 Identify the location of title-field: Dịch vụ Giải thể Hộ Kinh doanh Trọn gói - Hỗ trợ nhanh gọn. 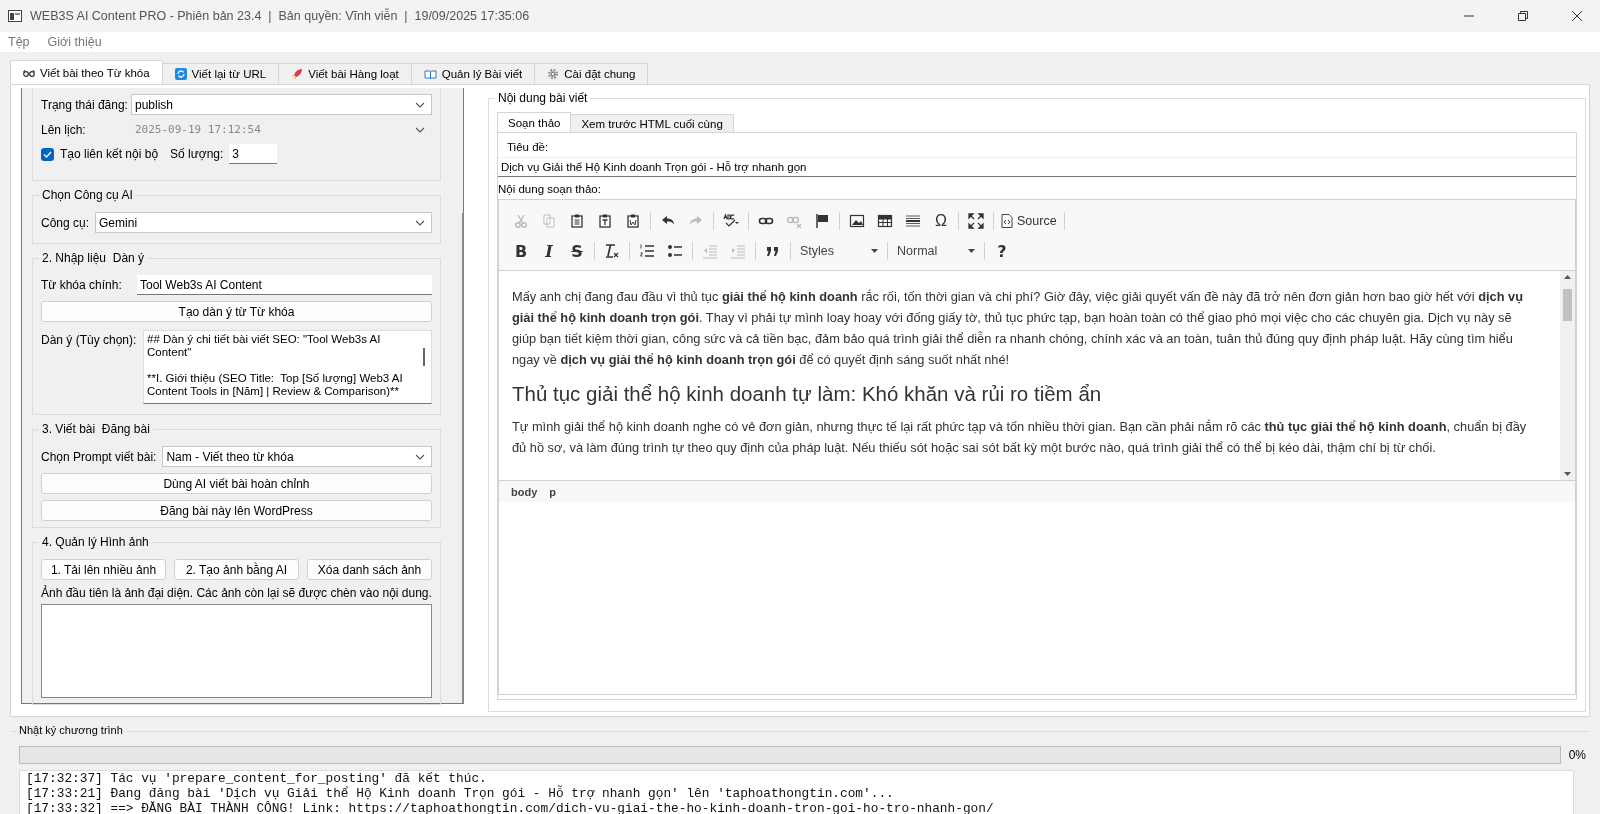
(1037, 167).